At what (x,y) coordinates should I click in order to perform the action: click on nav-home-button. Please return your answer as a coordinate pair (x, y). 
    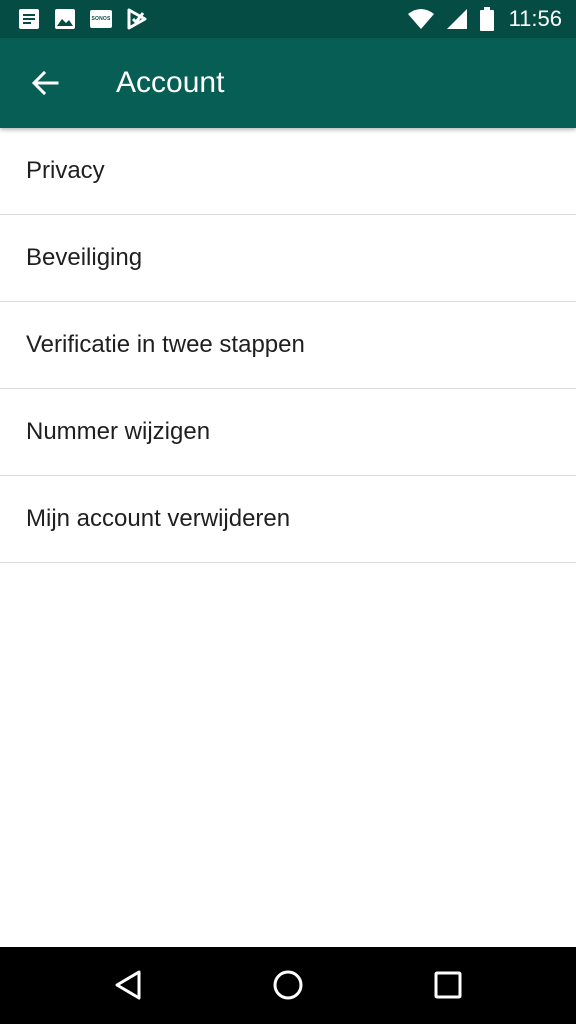
    Looking at the image, I should click on (288, 985).